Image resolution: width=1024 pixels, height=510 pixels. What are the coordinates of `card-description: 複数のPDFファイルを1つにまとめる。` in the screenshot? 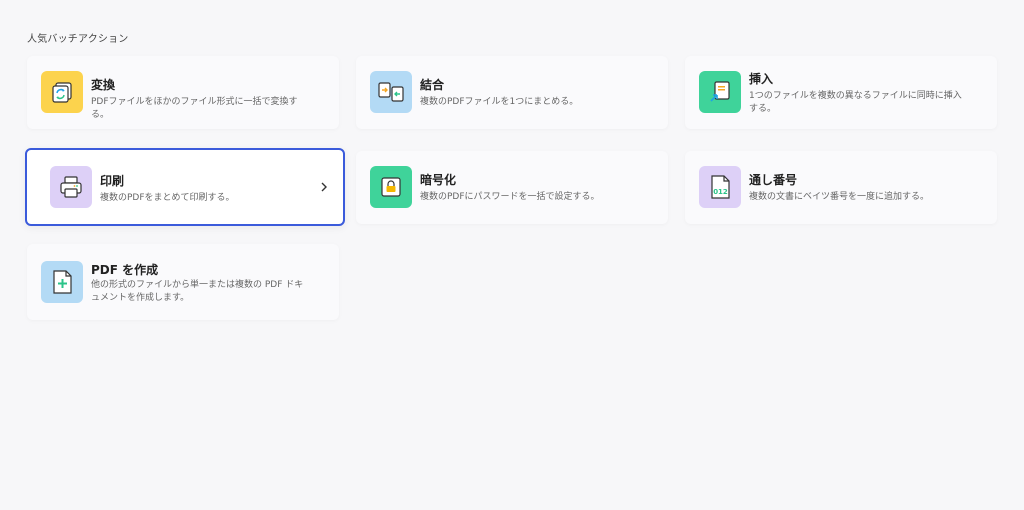 It's located at (499, 102).